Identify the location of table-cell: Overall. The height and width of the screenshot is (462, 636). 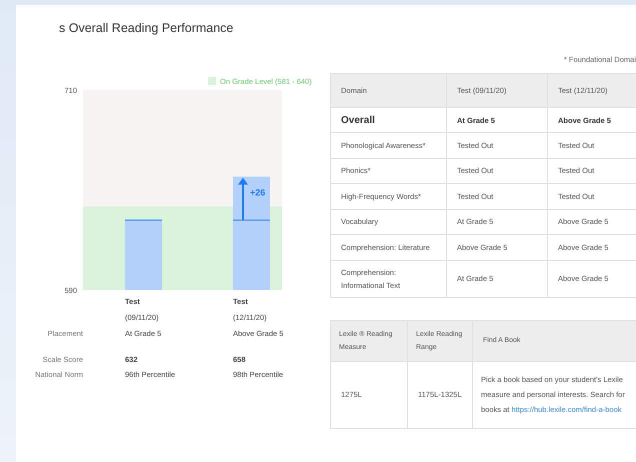
(388, 120).